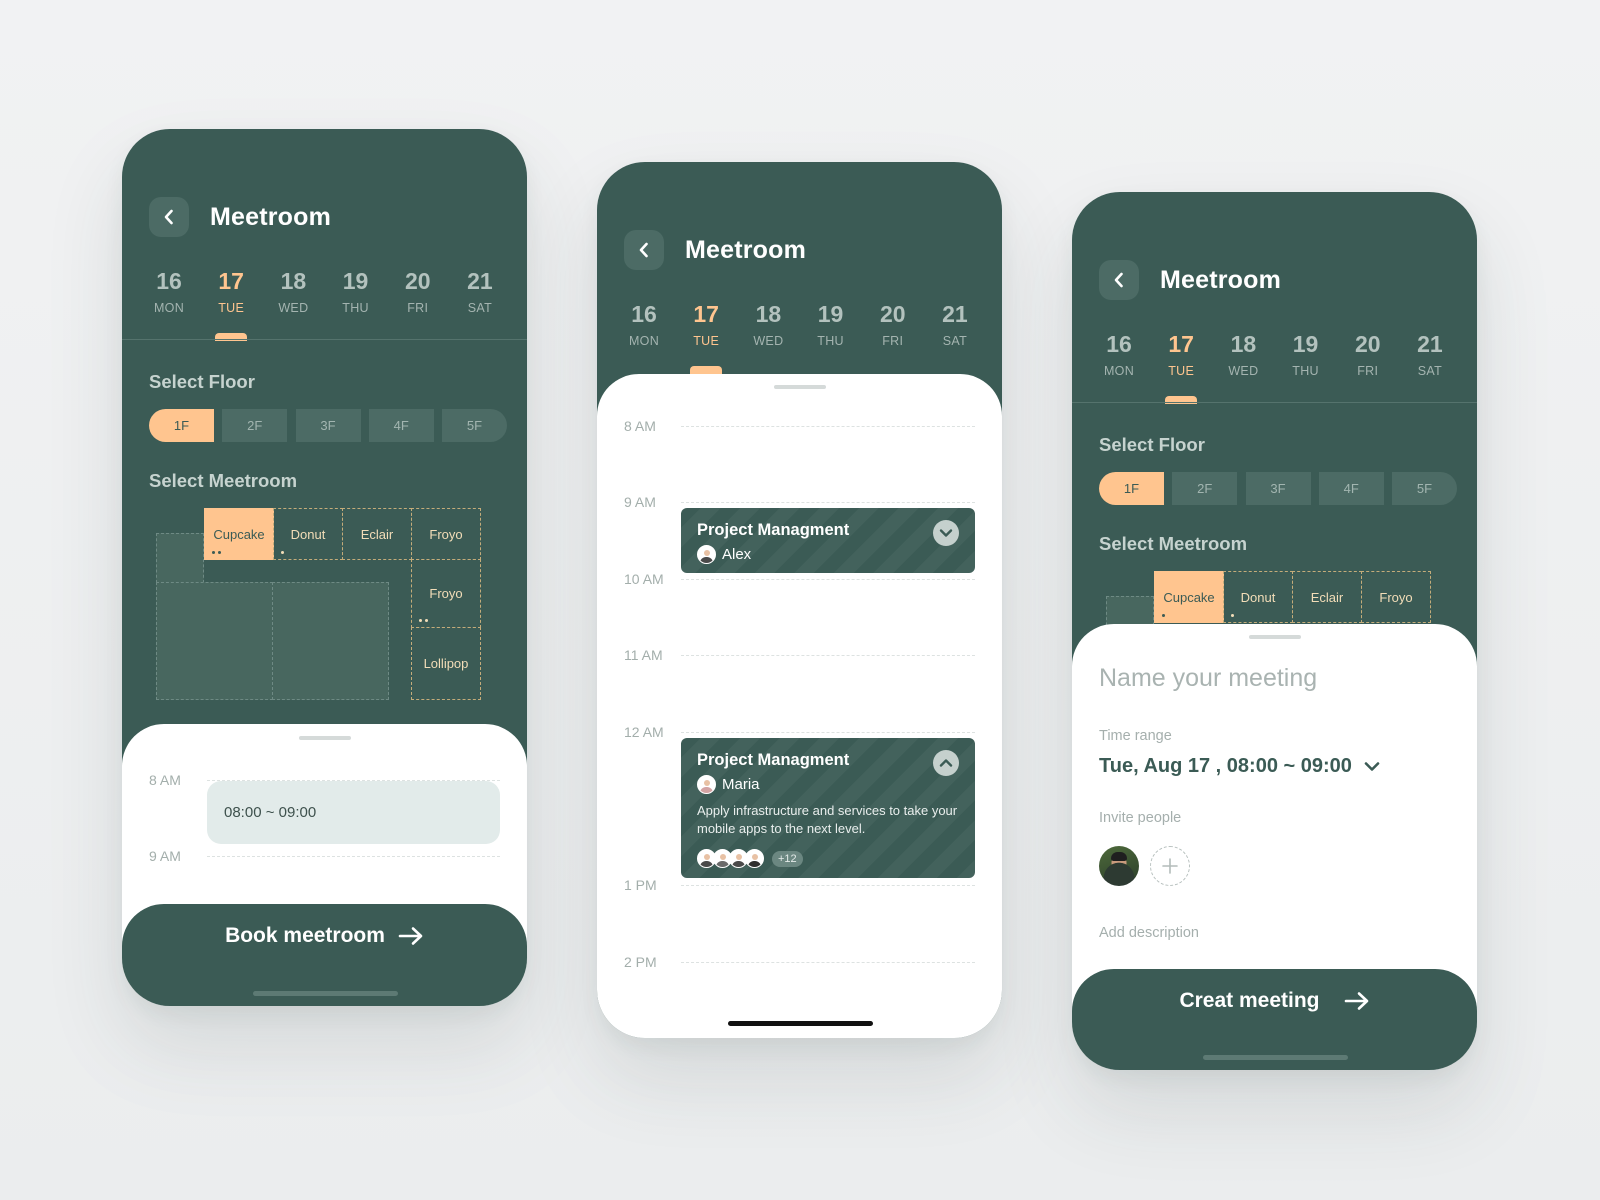  What do you see at coordinates (1140, 818) in the screenshot?
I see `invite-people-label: Invite people` at bounding box center [1140, 818].